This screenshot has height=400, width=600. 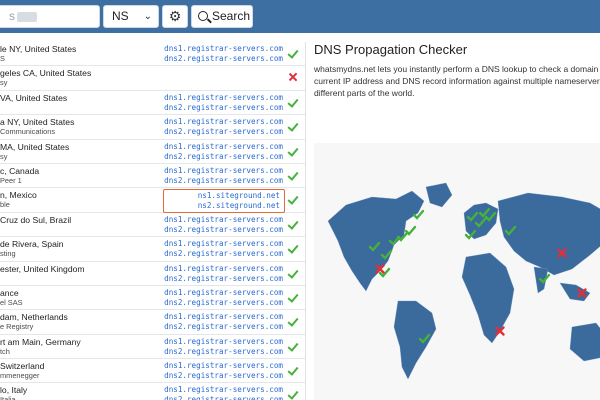 I want to click on nameserver-value: ns1.siteground.net, so click(x=238, y=196).